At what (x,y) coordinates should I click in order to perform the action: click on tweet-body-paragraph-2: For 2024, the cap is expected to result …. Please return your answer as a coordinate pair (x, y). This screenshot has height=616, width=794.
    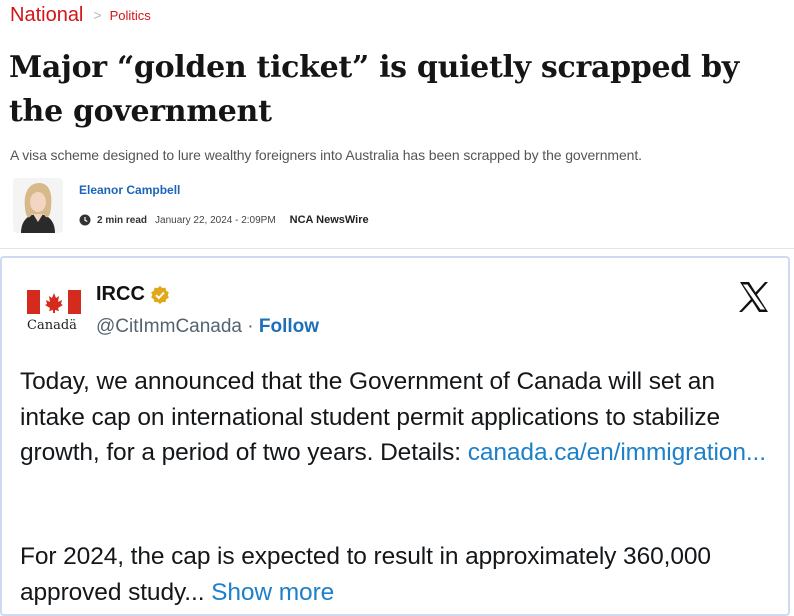
    Looking at the image, I should click on (402, 574).